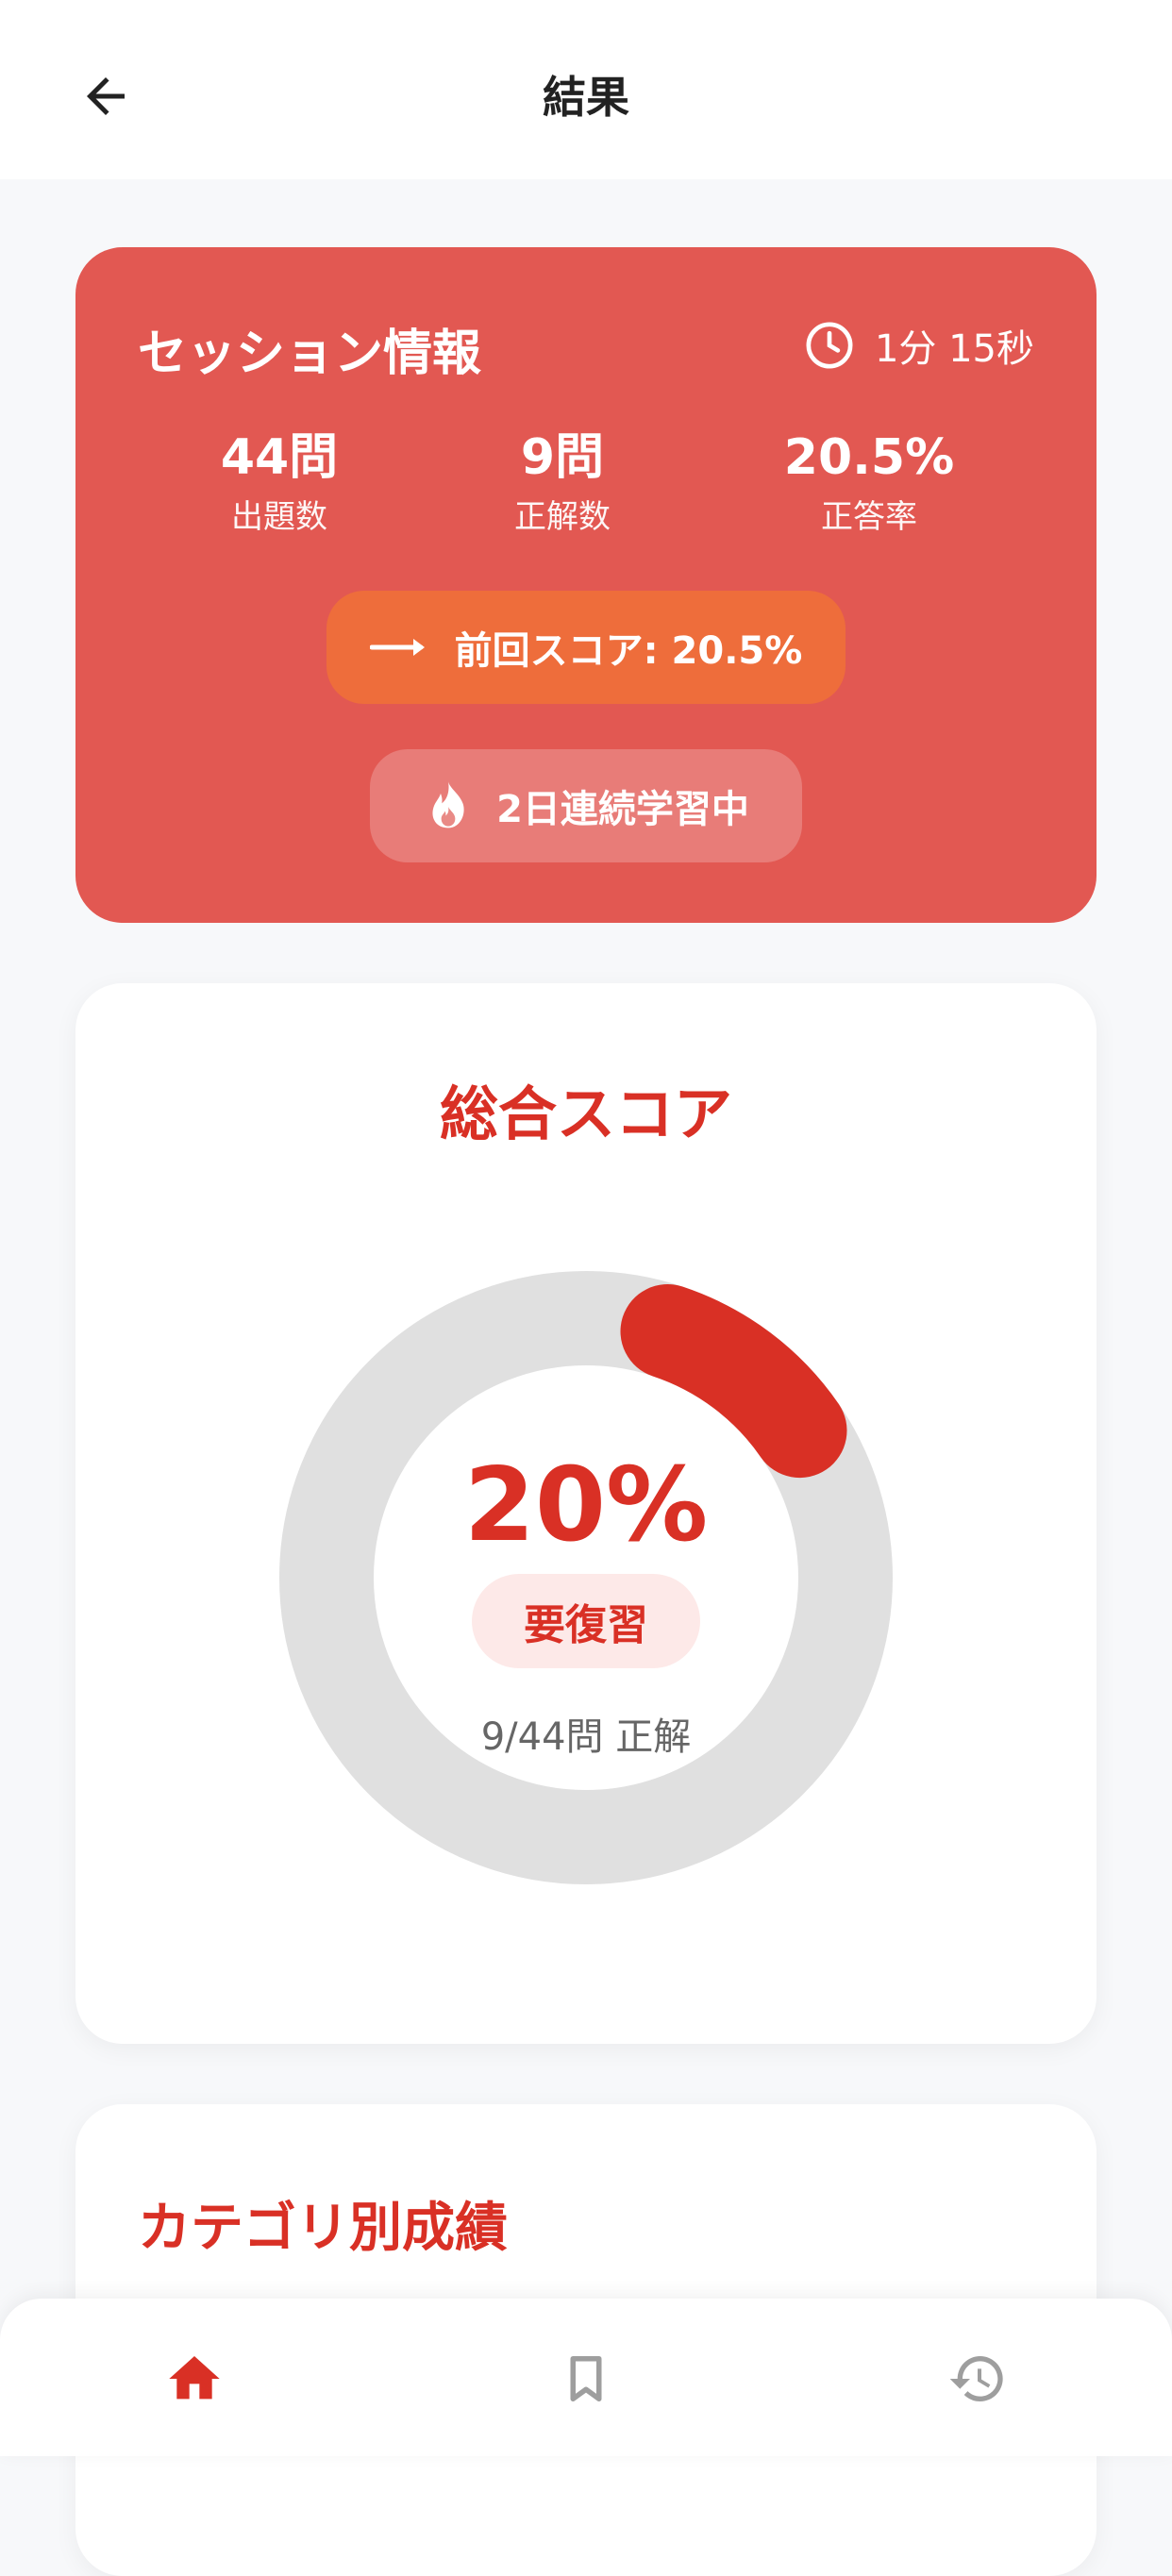  What do you see at coordinates (586, 1505) in the screenshot?
I see `score-percent: 20%` at bounding box center [586, 1505].